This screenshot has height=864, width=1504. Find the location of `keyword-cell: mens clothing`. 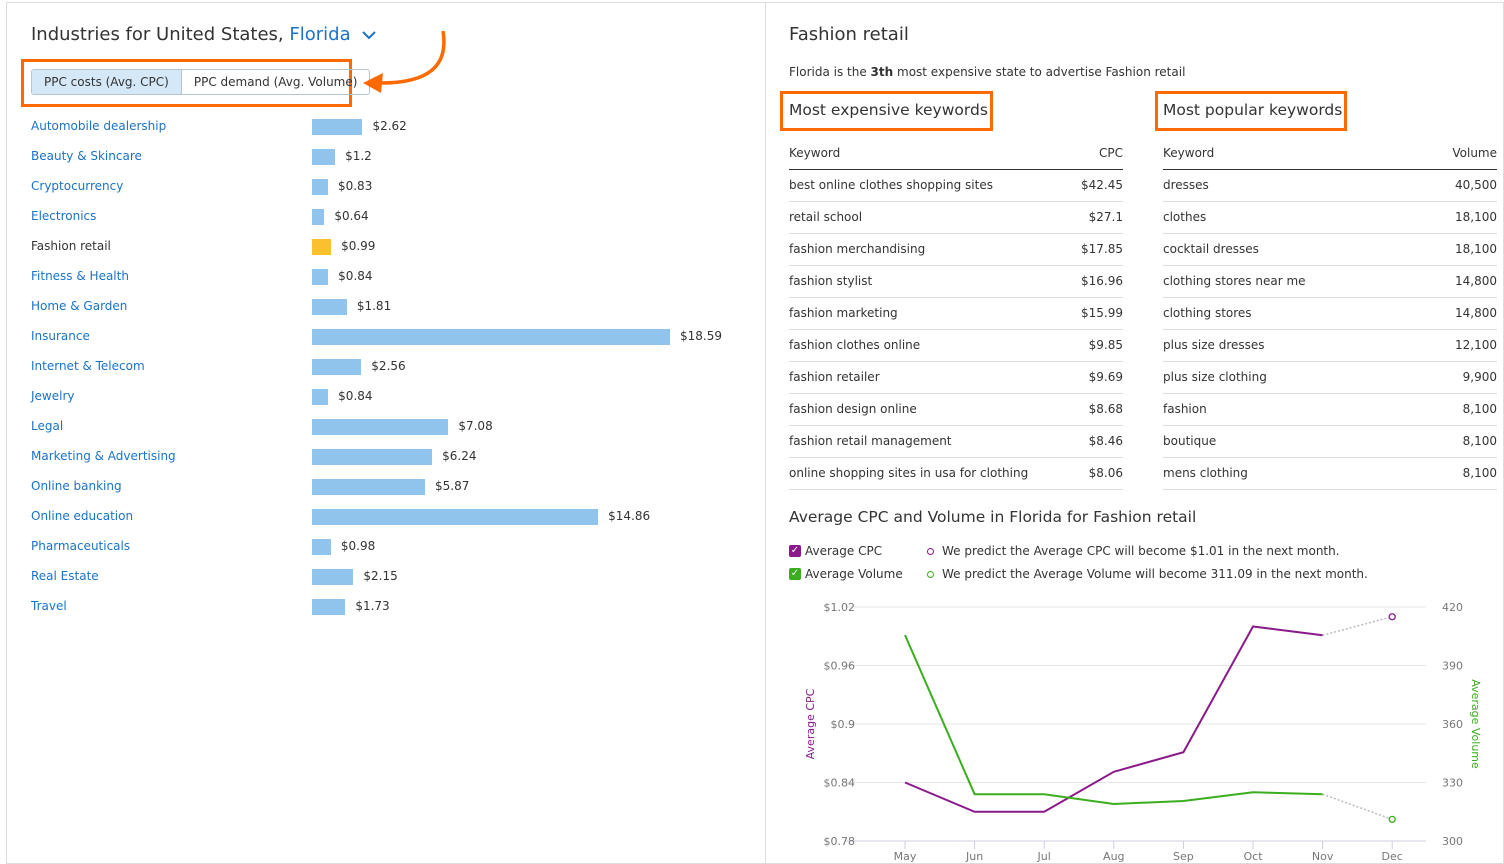

keyword-cell: mens clothing is located at coordinates (1205, 473).